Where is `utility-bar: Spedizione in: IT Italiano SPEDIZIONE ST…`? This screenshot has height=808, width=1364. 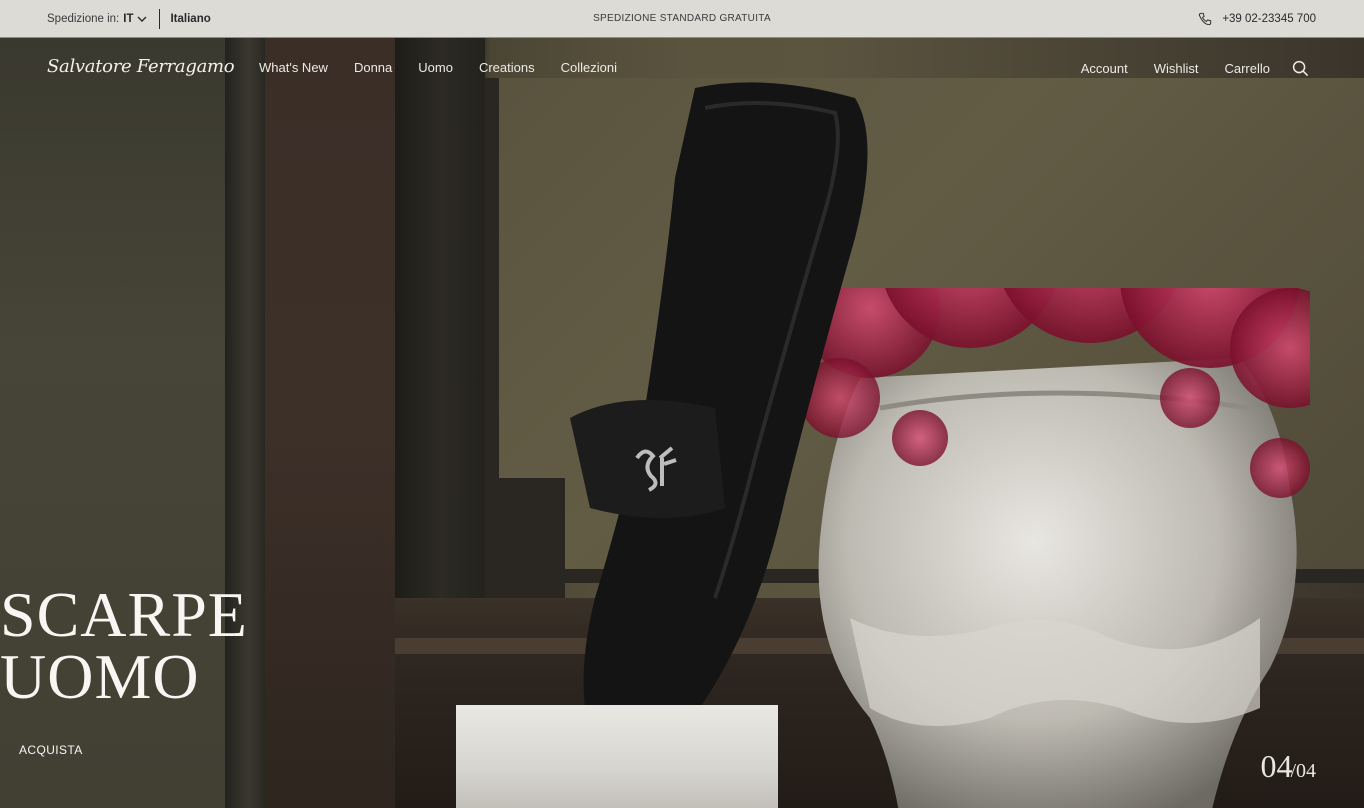 utility-bar: Spedizione in: IT Italiano SPEDIZIONE ST… is located at coordinates (682, 19).